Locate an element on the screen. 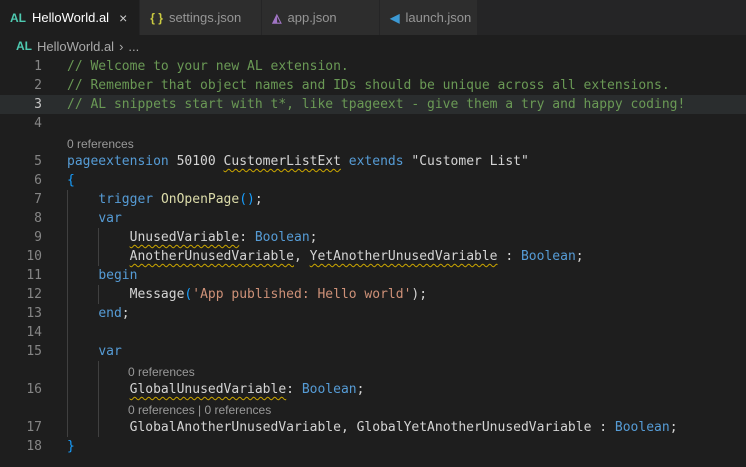 The width and height of the screenshot is (746, 467). code-content: trigger OnOpenPage(); is located at coordinates (152, 199).